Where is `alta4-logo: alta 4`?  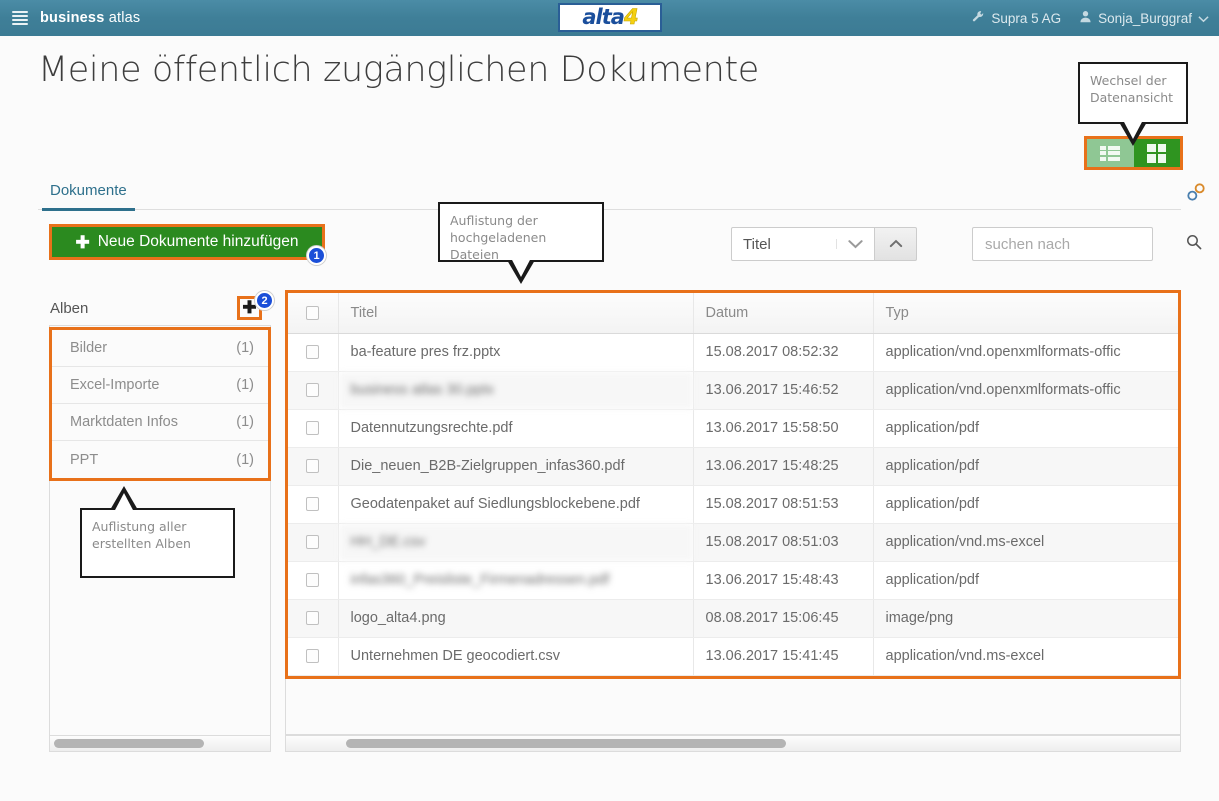
alta4-logo: alta 4 is located at coordinates (610, 17).